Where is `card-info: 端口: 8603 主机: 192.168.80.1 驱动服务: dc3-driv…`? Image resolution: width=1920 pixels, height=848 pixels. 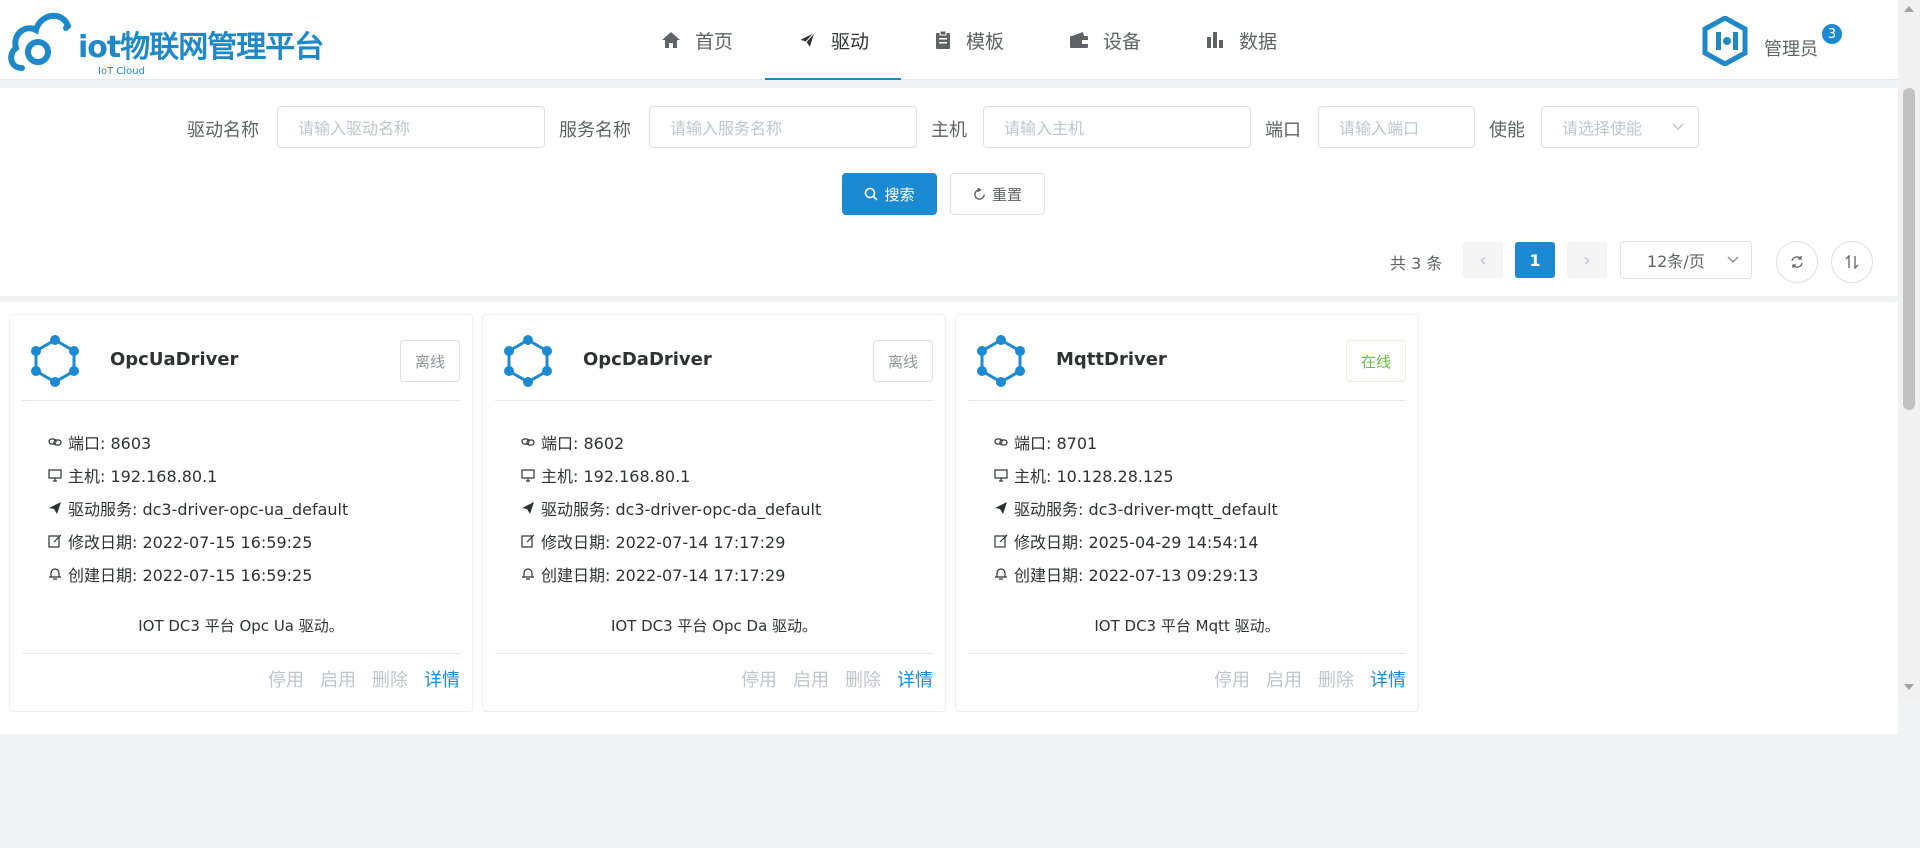
card-info: 端口: 8603 主机: 192.168.80.1 驱动服务: dc3-driv… is located at coordinates (198, 507).